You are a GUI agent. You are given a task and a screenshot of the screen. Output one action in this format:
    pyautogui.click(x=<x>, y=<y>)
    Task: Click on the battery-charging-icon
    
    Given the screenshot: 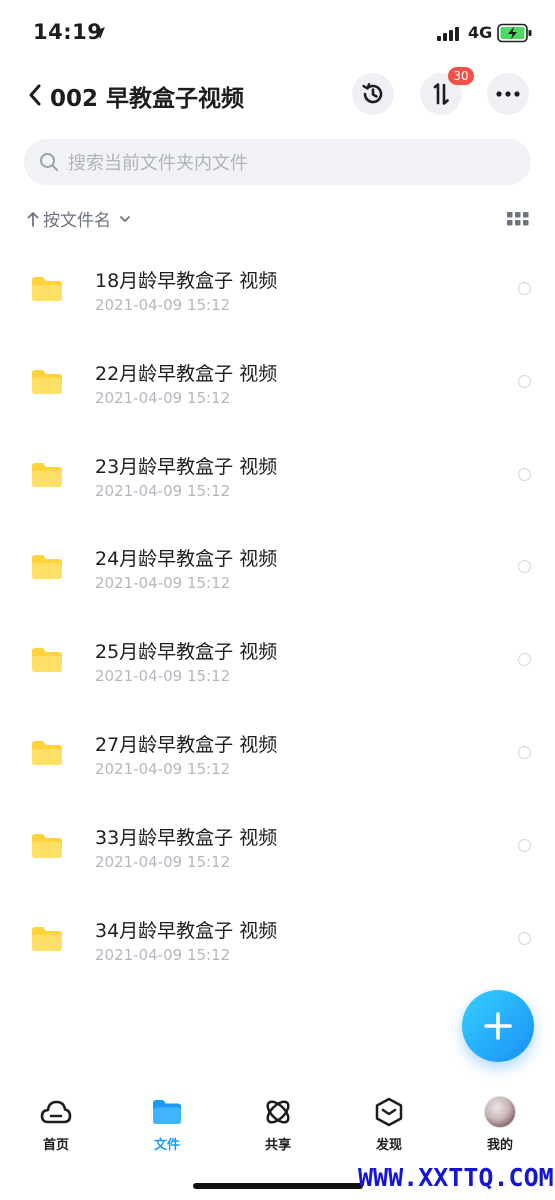 What is the action you would take?
    pyautogui.click(x=514, y=33)
    